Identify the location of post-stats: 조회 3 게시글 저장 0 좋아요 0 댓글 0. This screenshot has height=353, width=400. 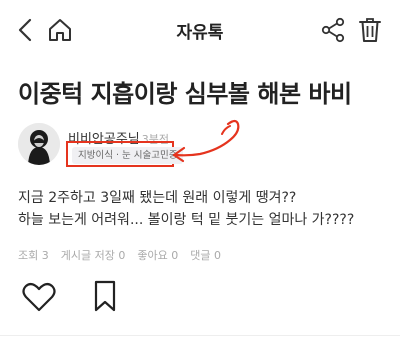
(119, 255).